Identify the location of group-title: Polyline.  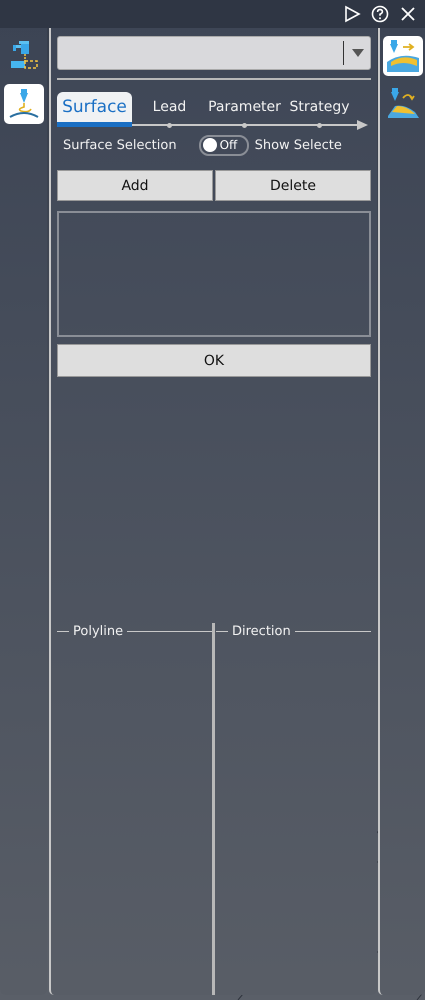
(98, 631).